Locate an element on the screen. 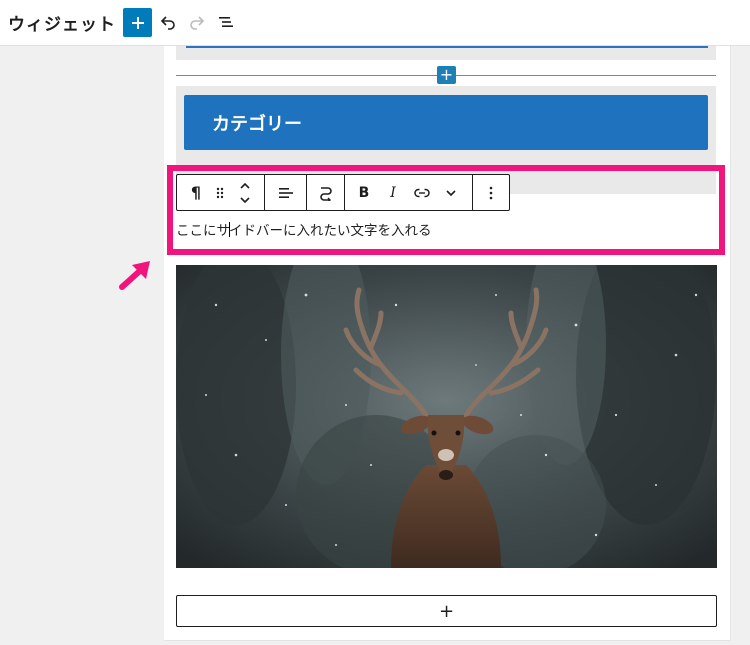  plus-icon is located at coordinates (137, 22).